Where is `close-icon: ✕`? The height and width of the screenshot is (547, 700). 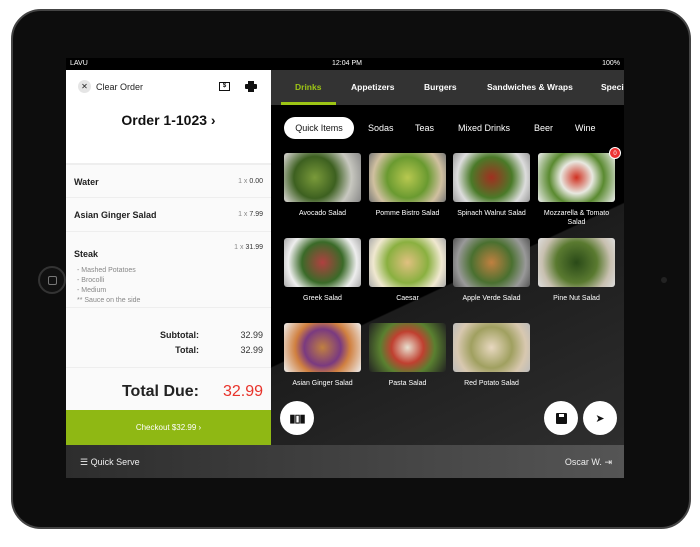 close-icon: ✕ is located at coordinates (84, 86).